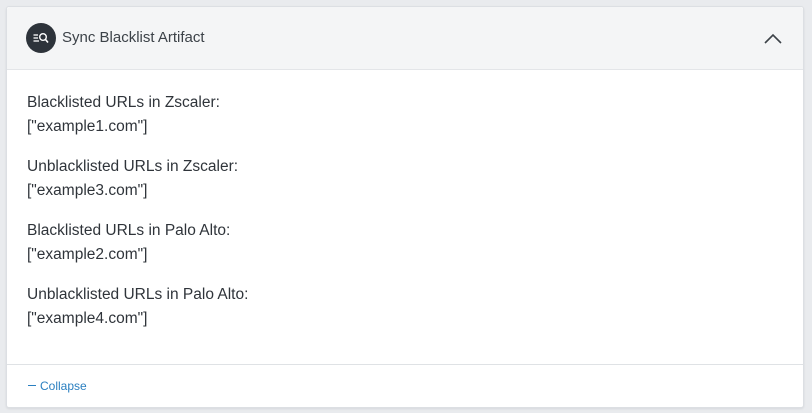 Image resolution: width=812 pixels, height=413 pixels. Describe the element at coordinates (405, 38) in the screenshot. I see `card-header: Sync Blacklist Artifact` at that location.